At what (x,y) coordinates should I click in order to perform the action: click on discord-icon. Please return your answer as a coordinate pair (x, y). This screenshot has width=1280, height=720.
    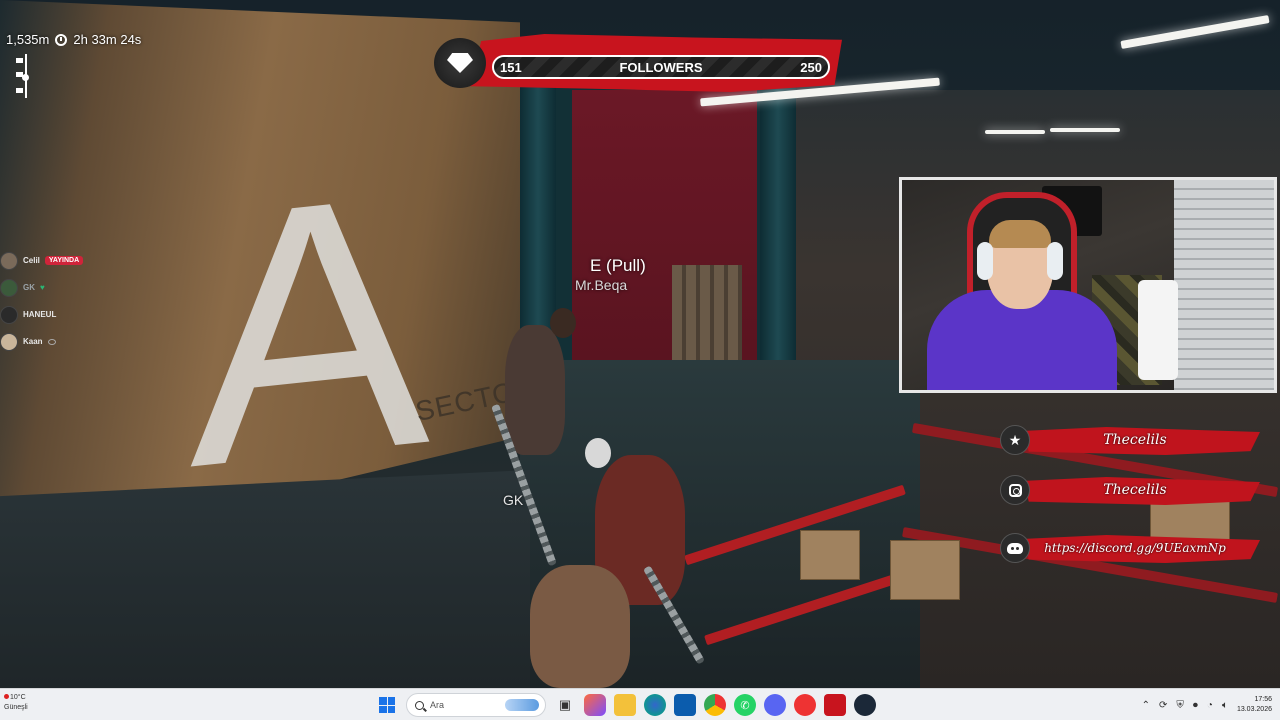
    Looking at the image, I should click on (1015, 548).